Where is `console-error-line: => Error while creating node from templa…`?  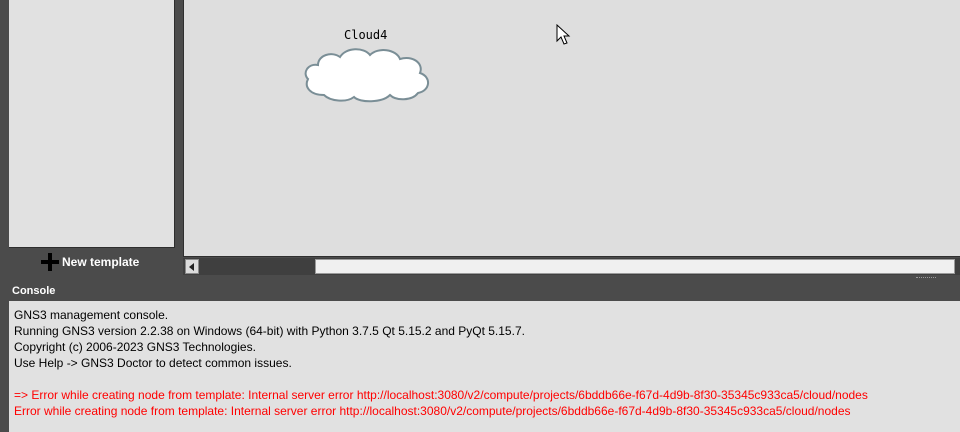
console-error-line: => Error while creating node from templa… is located at coordinates (441, 395).